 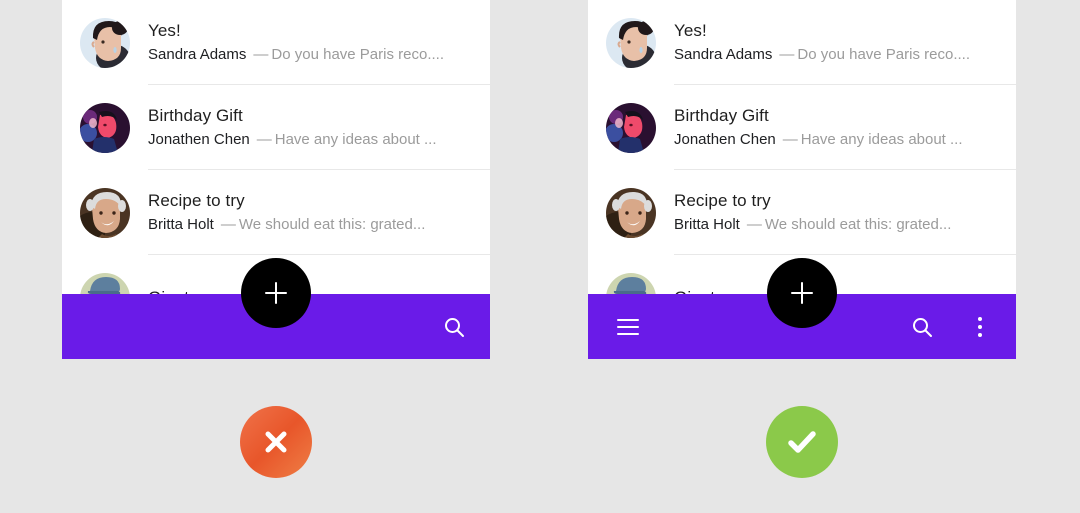 I want to click on incorrect-badge, so click(x=276, y=442).